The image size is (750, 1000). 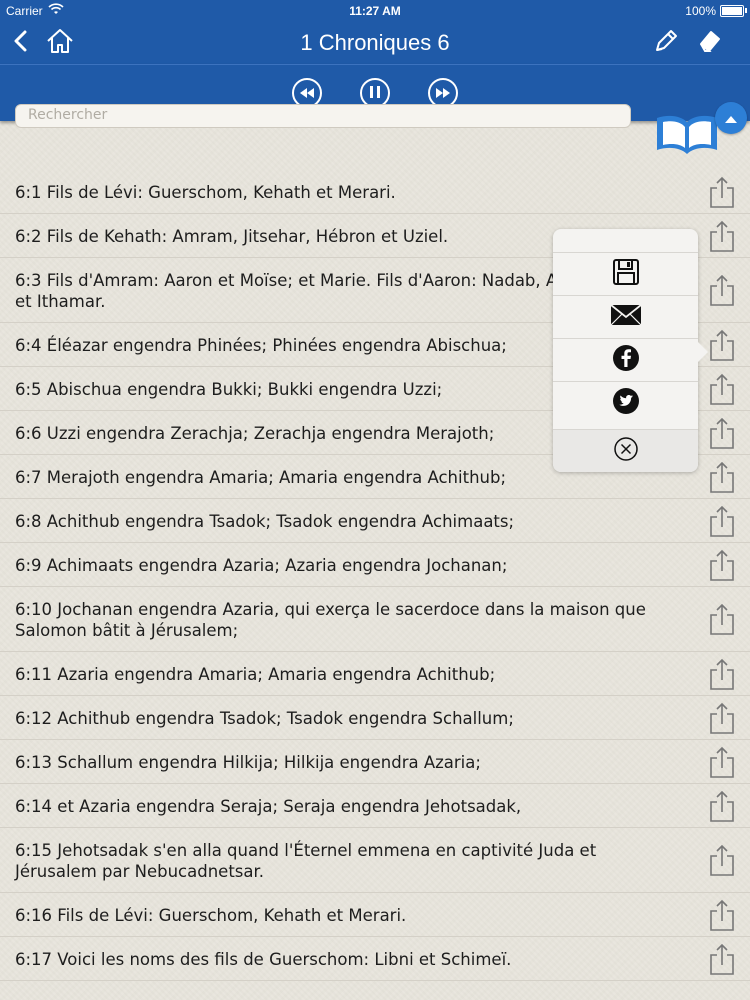 I want to click on cancel-button, so click(x=625, y=450).